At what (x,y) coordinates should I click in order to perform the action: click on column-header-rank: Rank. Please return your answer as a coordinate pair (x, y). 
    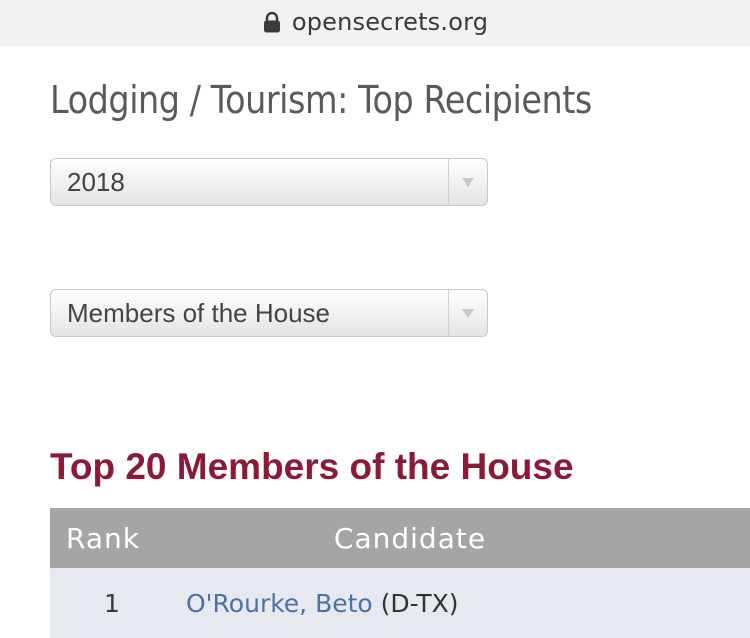
    Looking at the image, I should click on (115, 538).